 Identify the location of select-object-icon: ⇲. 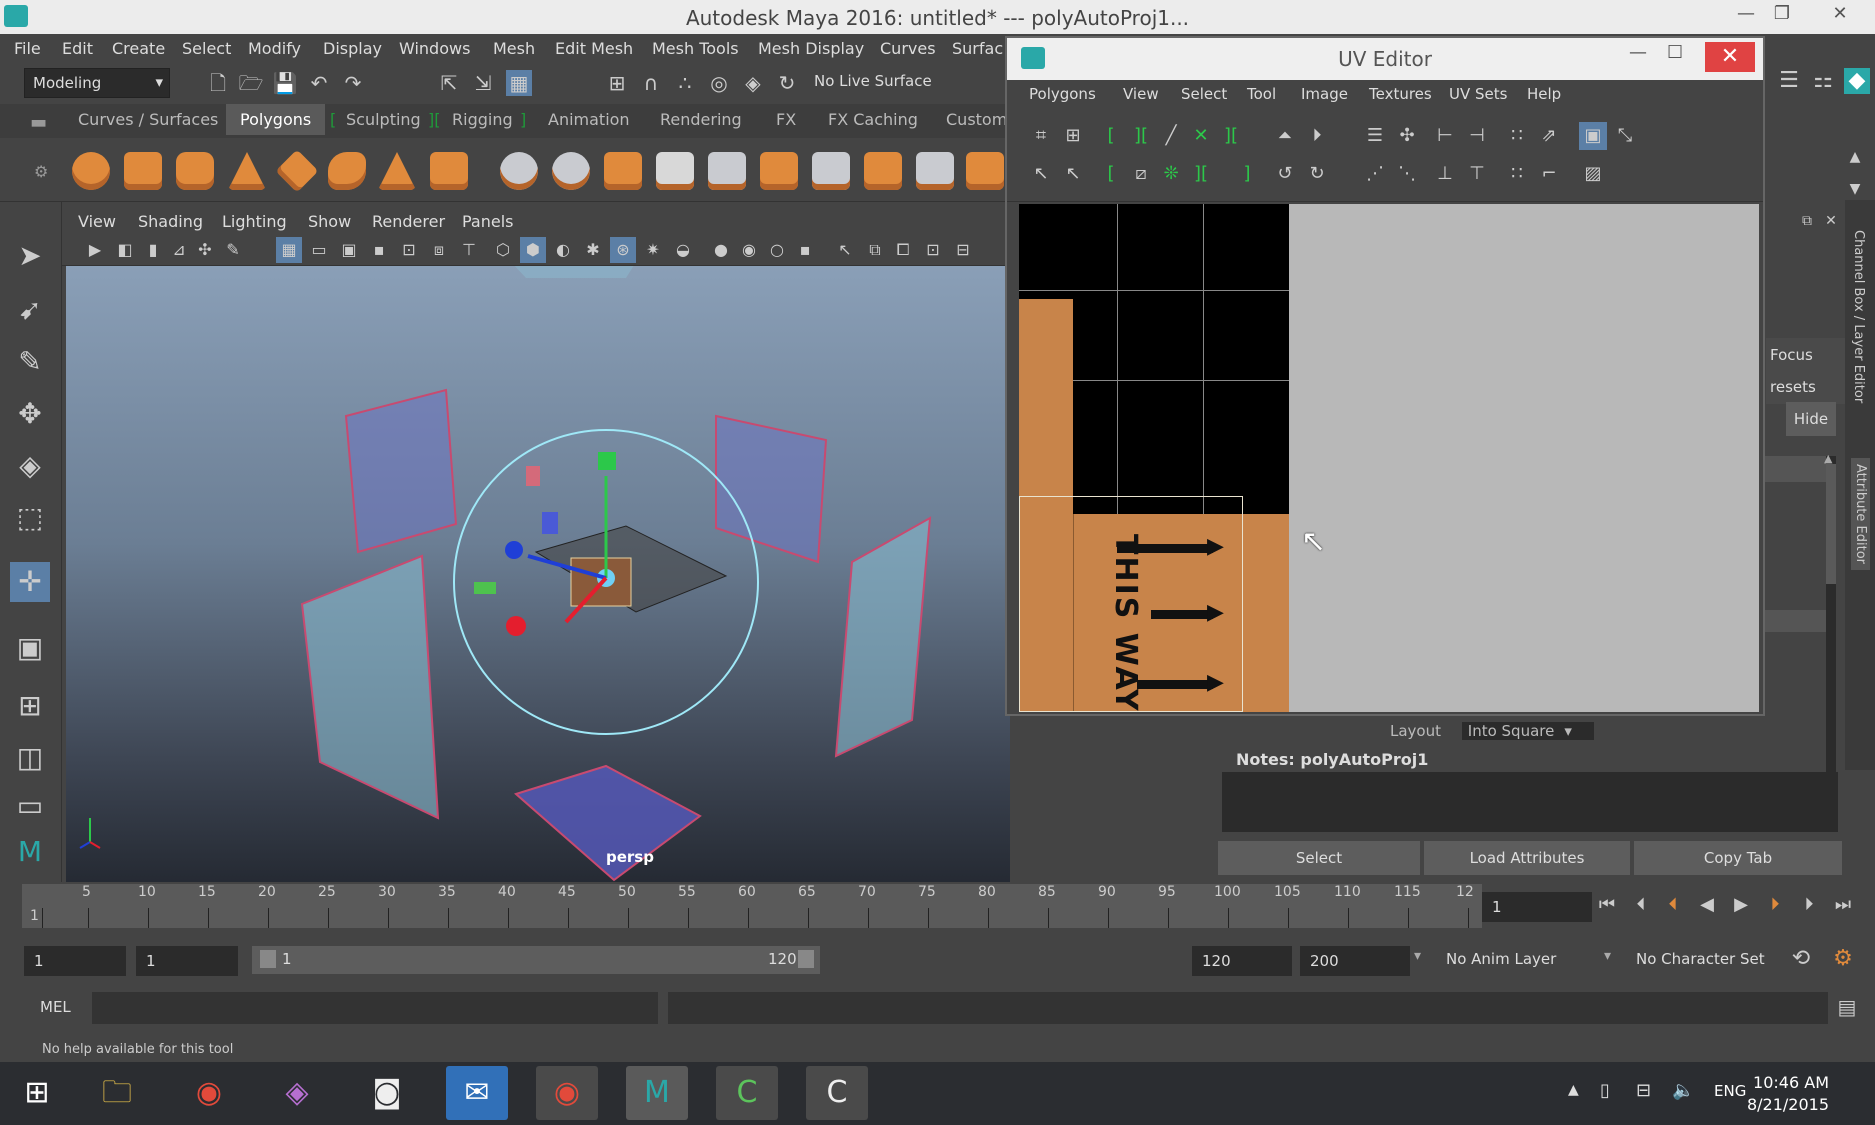
(483, 83).